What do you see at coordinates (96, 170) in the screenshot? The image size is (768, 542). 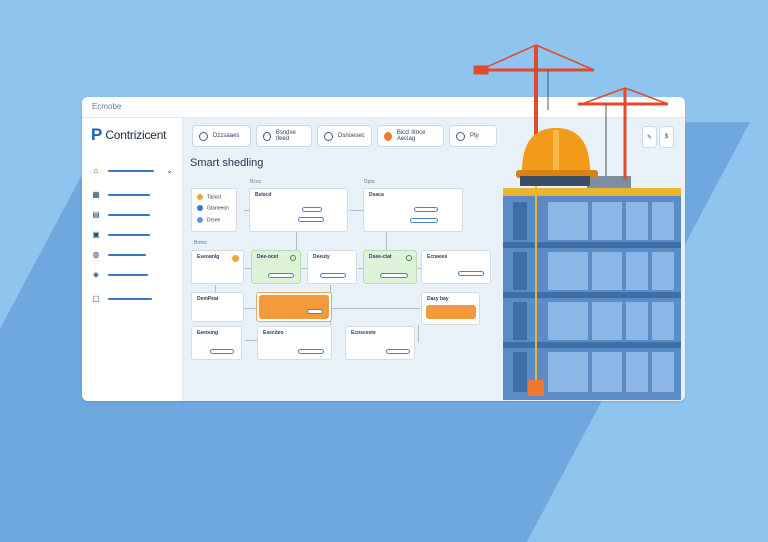 I see `home-icon: ⌂` at bounding box center [96, 170].